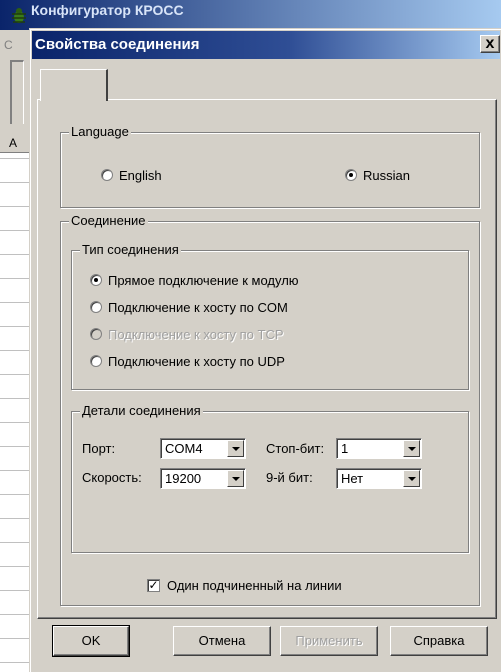  What do you see at coordinates (351, 175) in the screenshot?
I see `radio-russian-circle` at bounding box center [351, 175].